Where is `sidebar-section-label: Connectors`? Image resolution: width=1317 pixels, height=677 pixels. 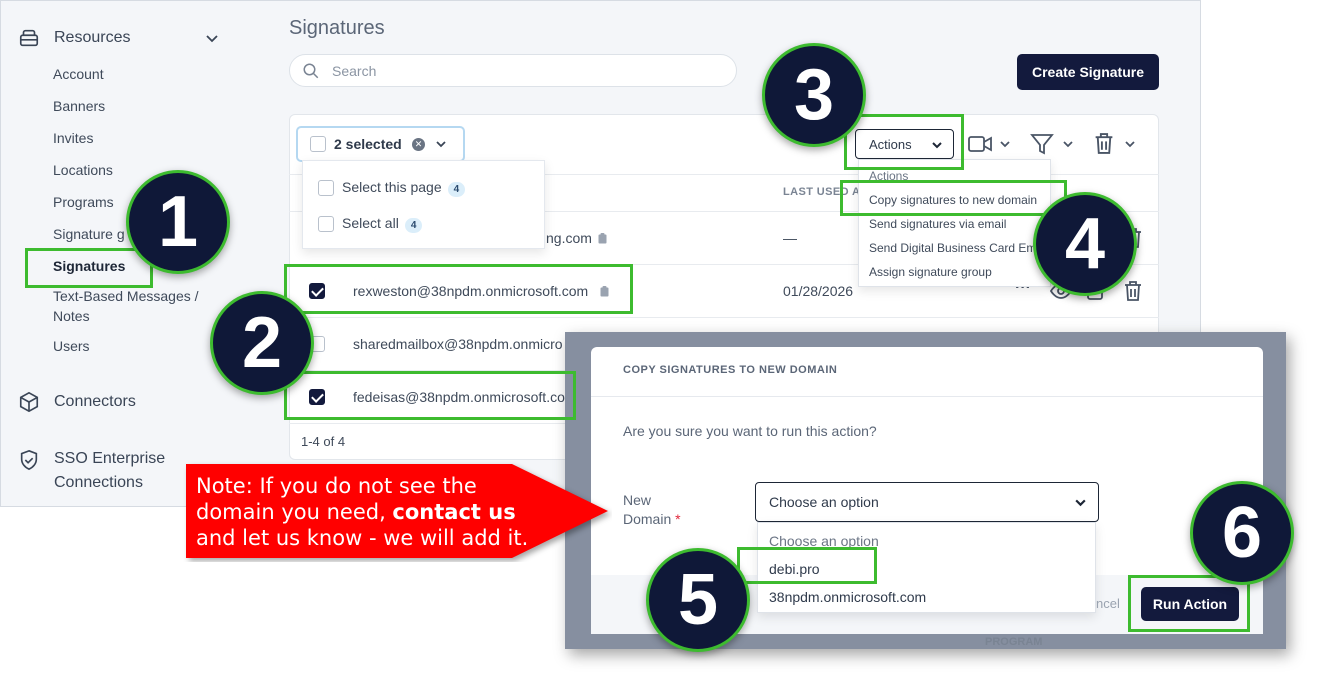
sidebar-section-label: Connectors is located at coordinates (95, 401).